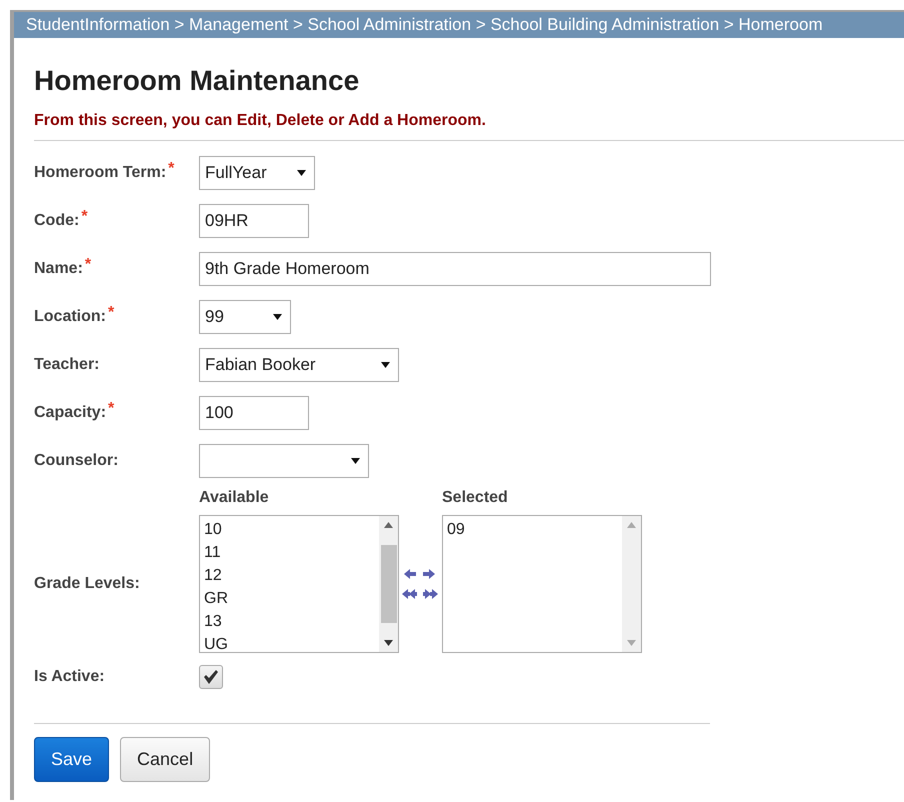 The height and width of the screenshot is (802, 904). Describe the element at coordinates (410, 594) in the screenshot. I see `double-arrow-left-icon` at that location.